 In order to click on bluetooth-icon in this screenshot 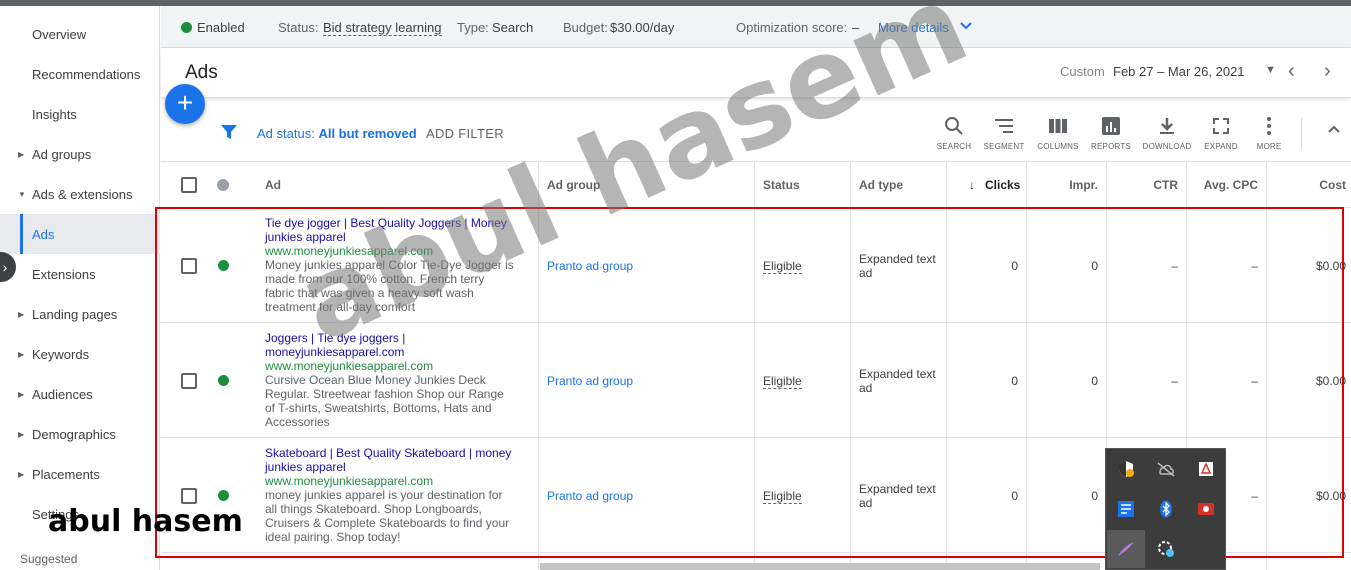, I will do `click(1166, 509)`.